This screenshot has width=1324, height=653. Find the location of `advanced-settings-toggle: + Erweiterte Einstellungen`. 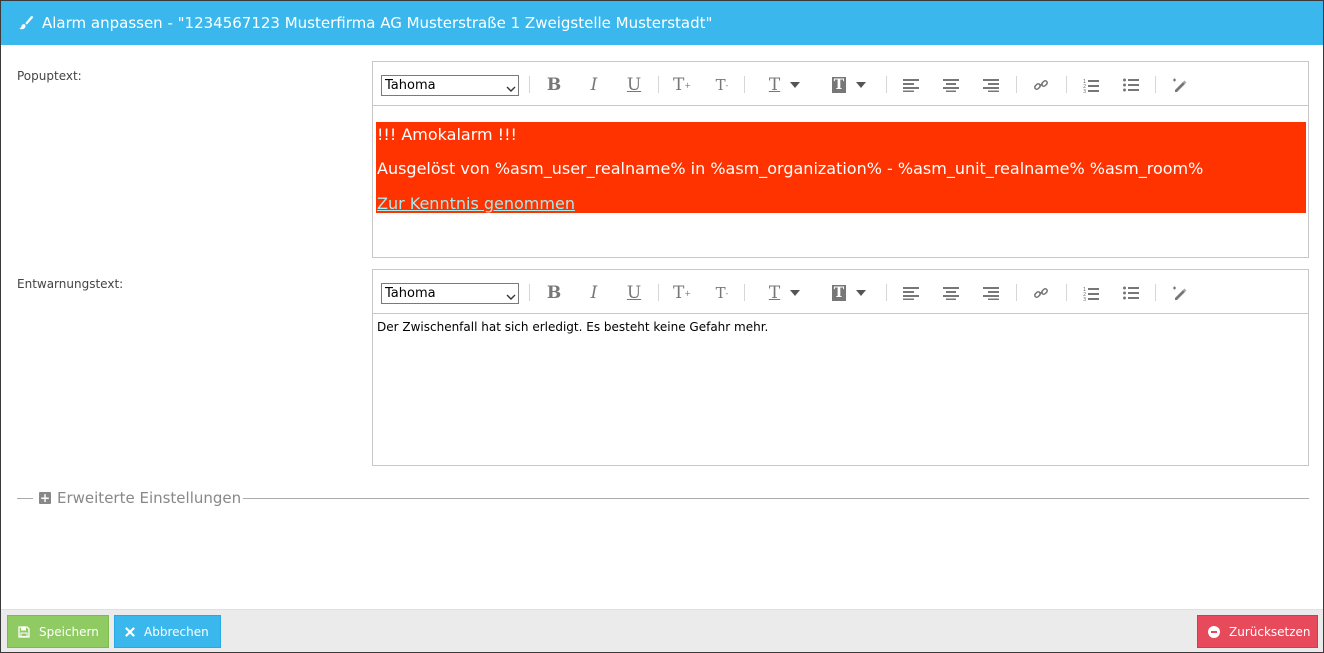

advanced-settings-toggle: + Erweiterte Einstellungen is located at coordinates (140, 498).